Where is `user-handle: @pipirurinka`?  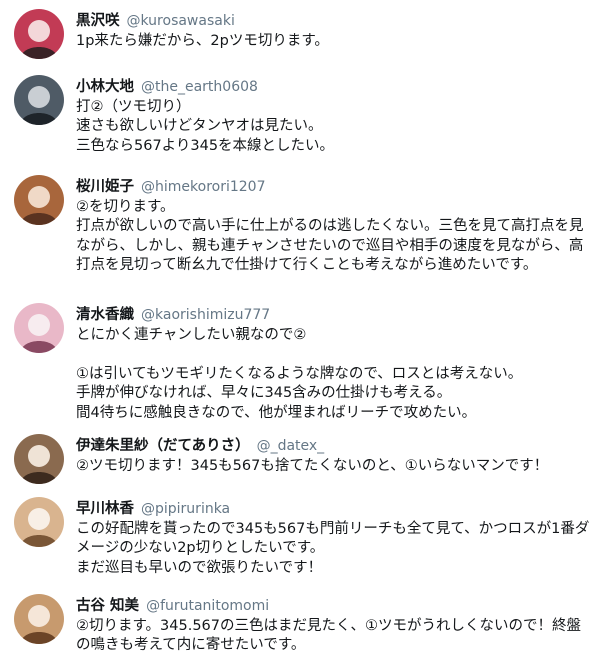 user-handle: @pipirurinka is located at coordinates (185, 509).